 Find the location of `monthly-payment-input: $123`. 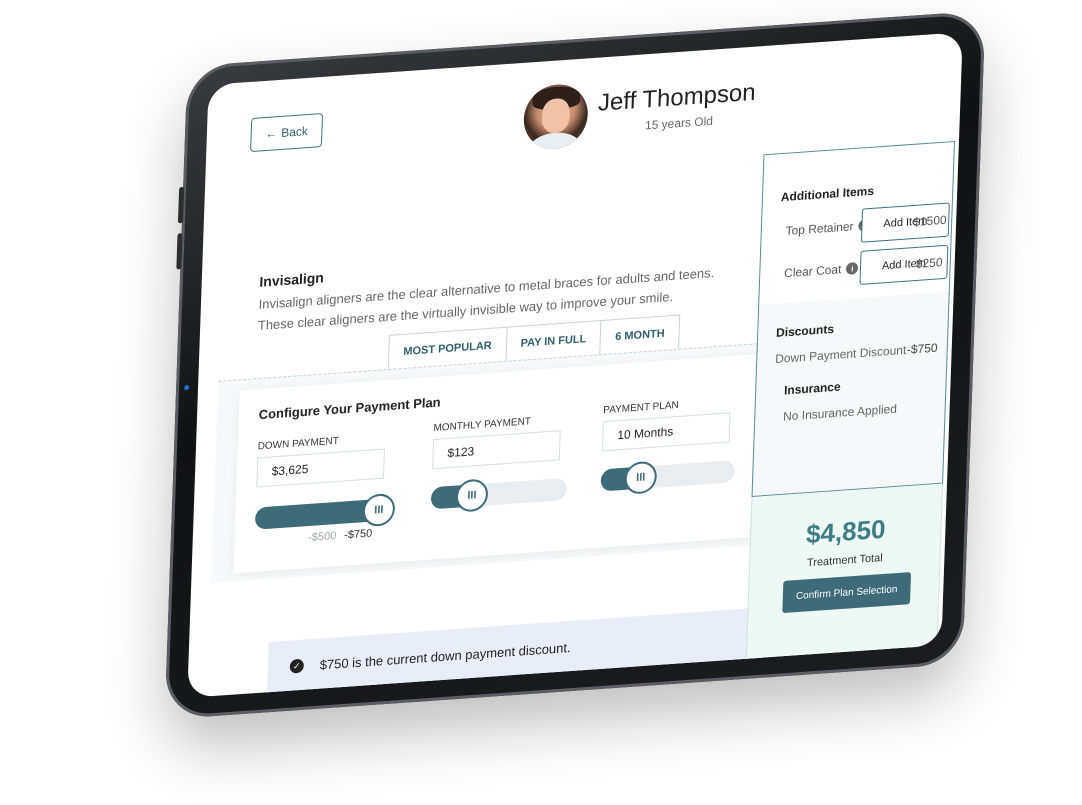

monthly-payment-input: $123 is located at coordinates (496, 450).